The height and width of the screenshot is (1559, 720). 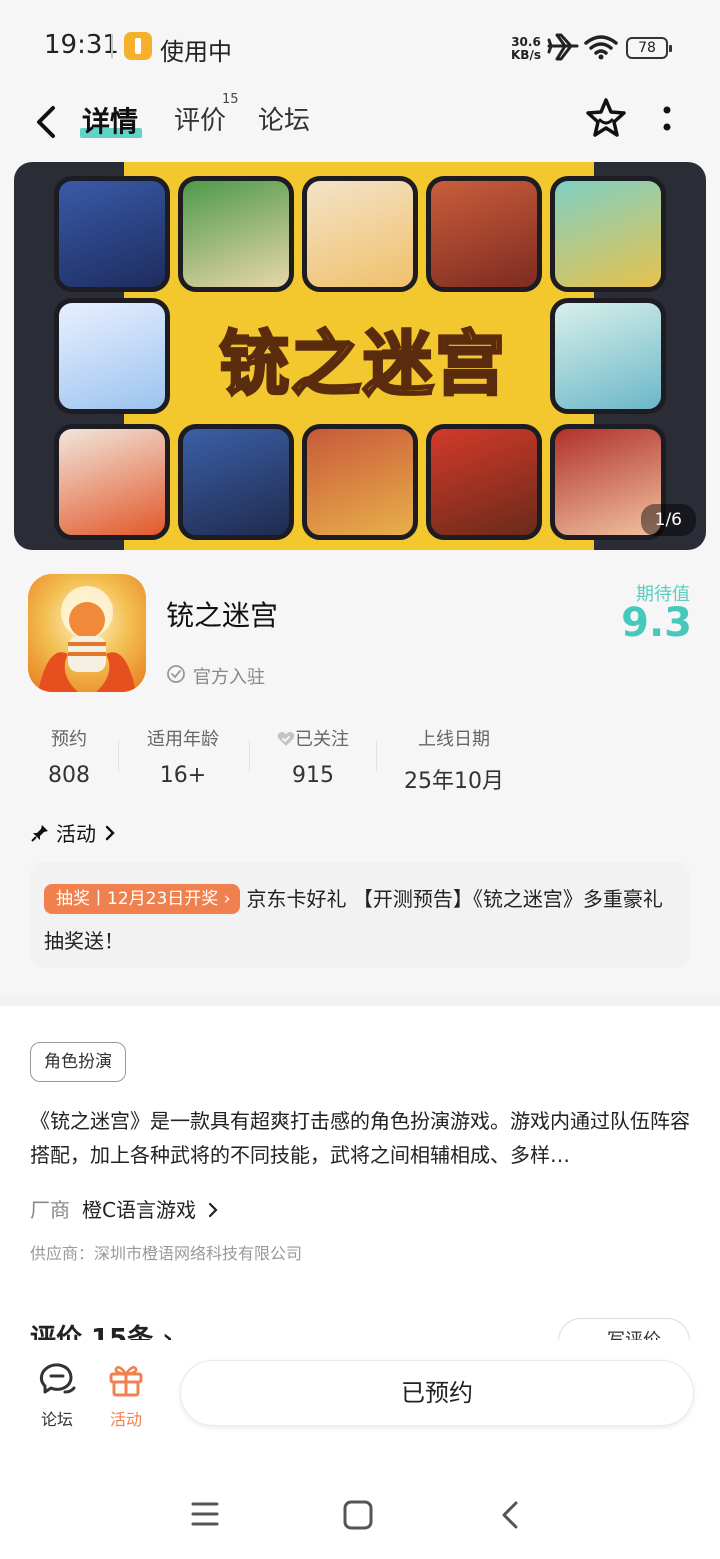 I want to click on stat-label: 已关注, so click(x=313, y=738).